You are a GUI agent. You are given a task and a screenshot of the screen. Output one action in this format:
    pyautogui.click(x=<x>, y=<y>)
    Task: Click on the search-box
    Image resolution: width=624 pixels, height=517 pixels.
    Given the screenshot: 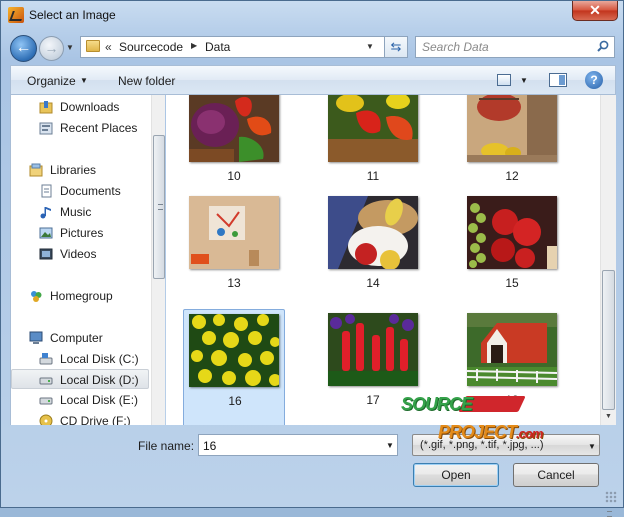 What is the action you would take?
    pyautogui.click(x=515, y=47)
    